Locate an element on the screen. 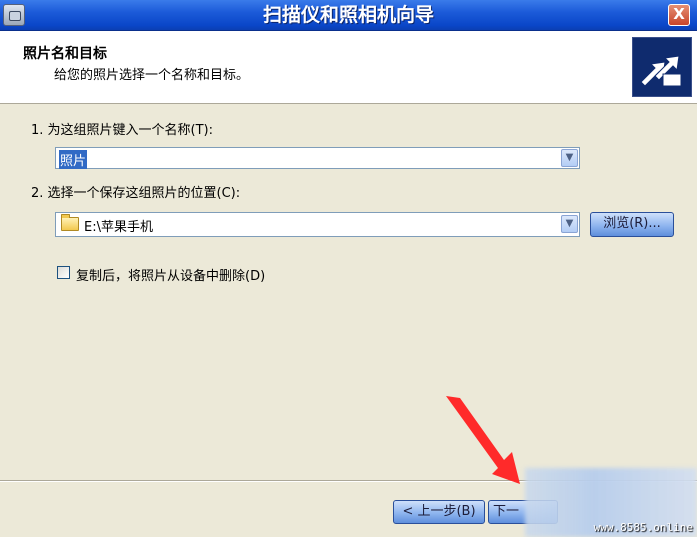 Image resolution: width=697 pixels, height=537 pixels. location-combobox: E:\苹果手机 ▼ is located at coordinates (317, 224).